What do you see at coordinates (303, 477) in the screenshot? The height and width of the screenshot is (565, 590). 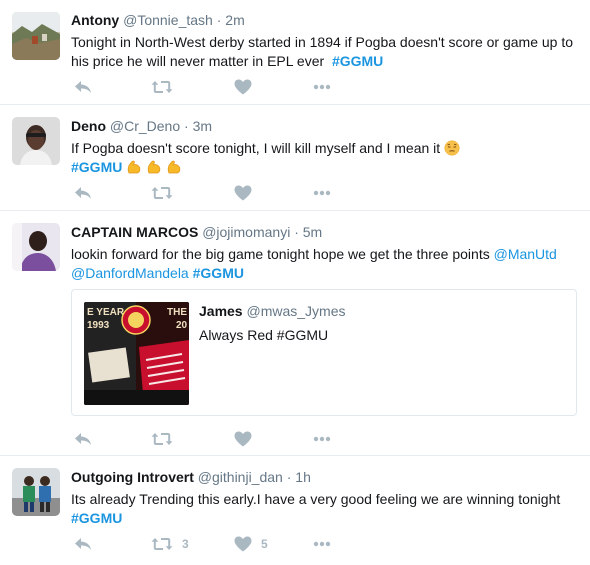 I see `tweet-timestamp: 1h` at bounding box center [303, 477].